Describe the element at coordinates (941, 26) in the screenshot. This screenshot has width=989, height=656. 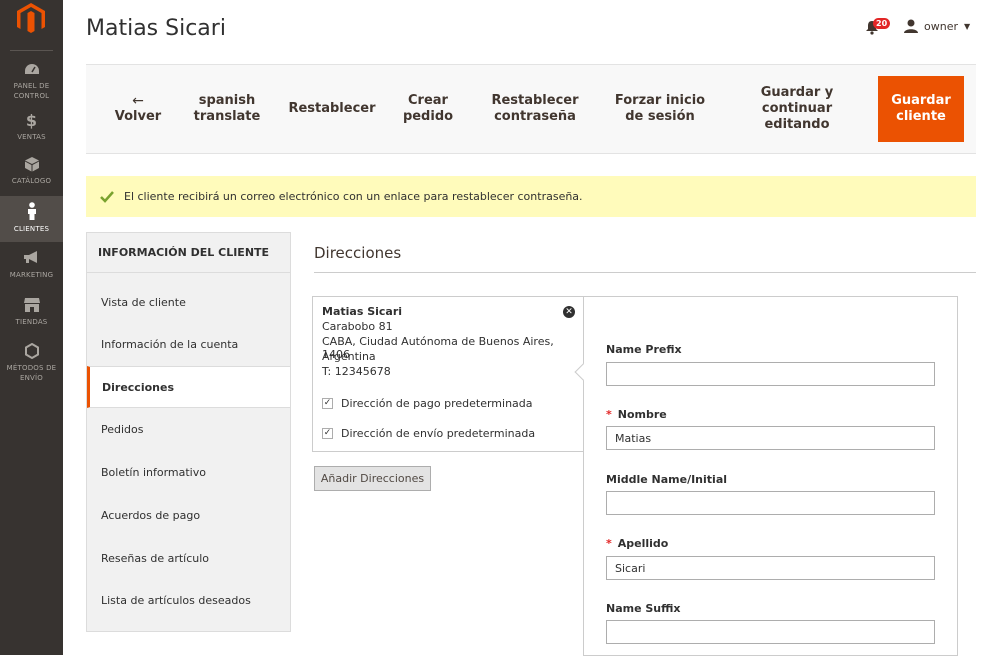
I see `user-name: owner` at that location.